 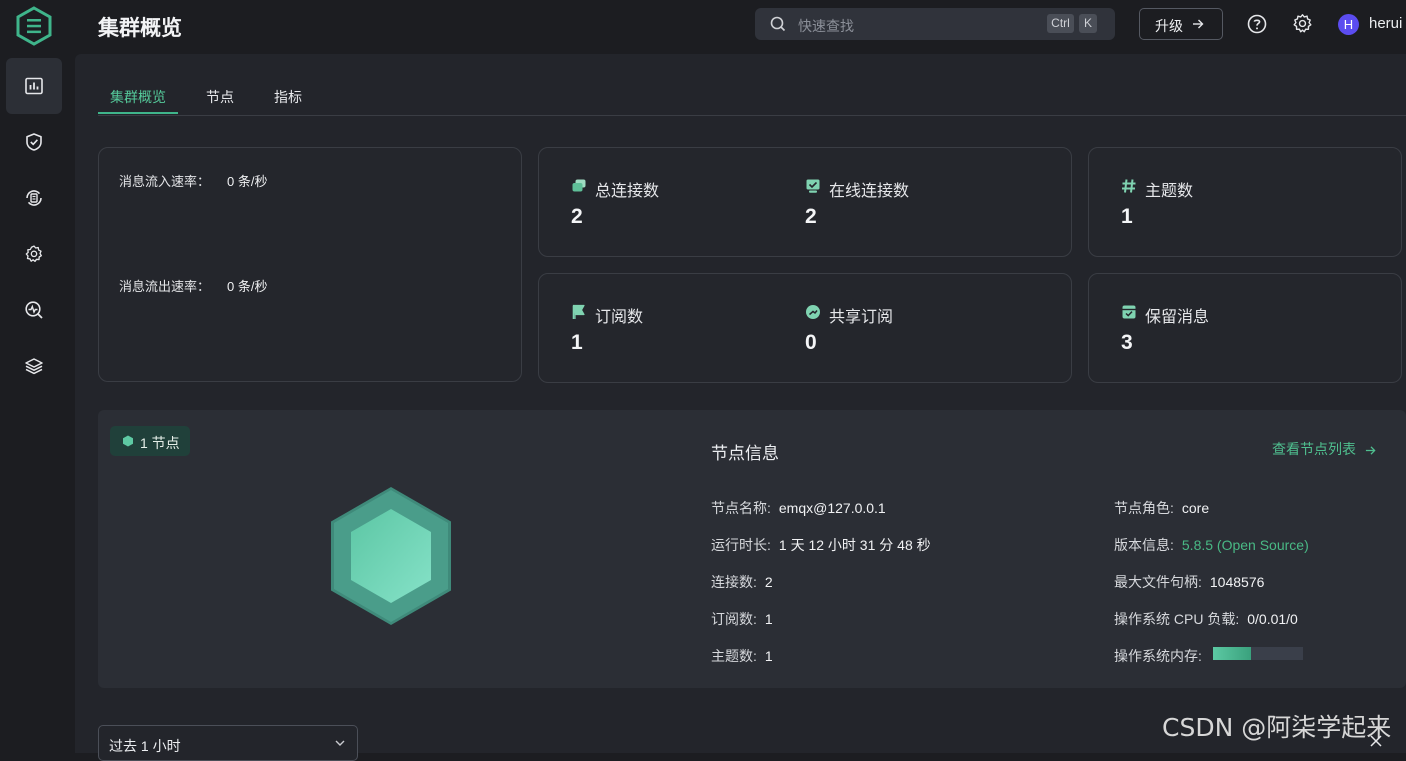 I want to click on connections-icon, so click(x=579, y=185).